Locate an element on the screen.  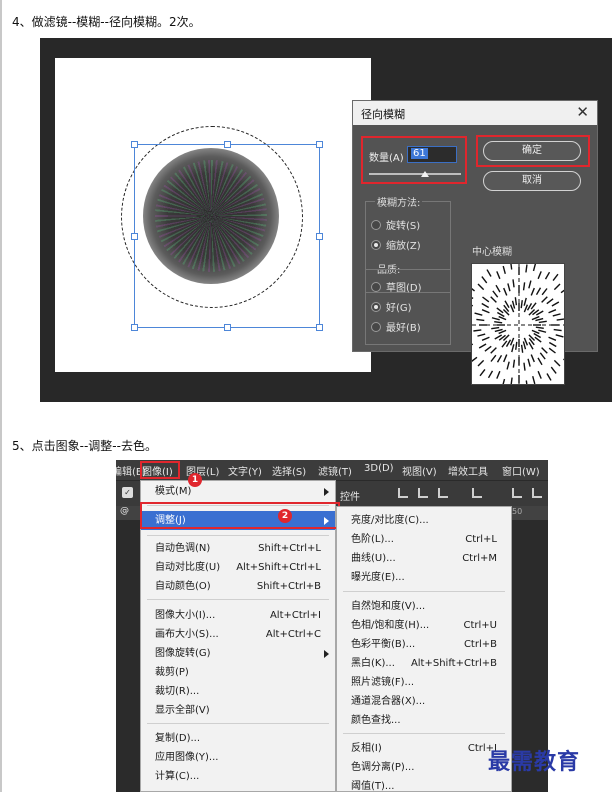
tab-text: @ is located at coordinates (124, 511).